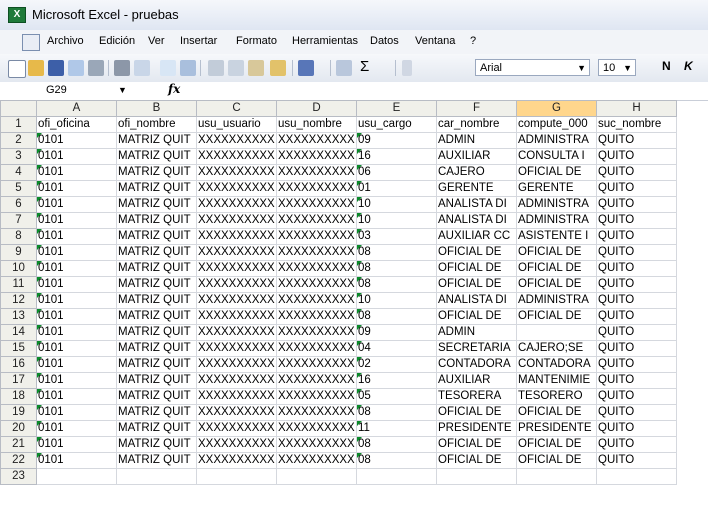 The width and height of the screenshot is (708, 509). I want to click on menu-edicion: Edición, so click(117, 41).